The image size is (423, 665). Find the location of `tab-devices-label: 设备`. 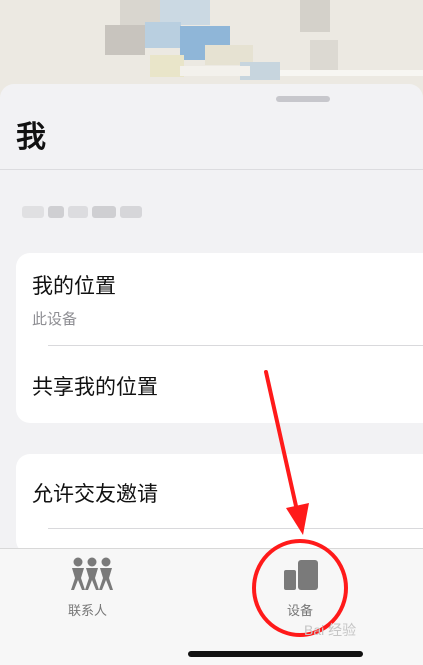

tab-devices-label: 设备 is located at coordinates (300, 611).